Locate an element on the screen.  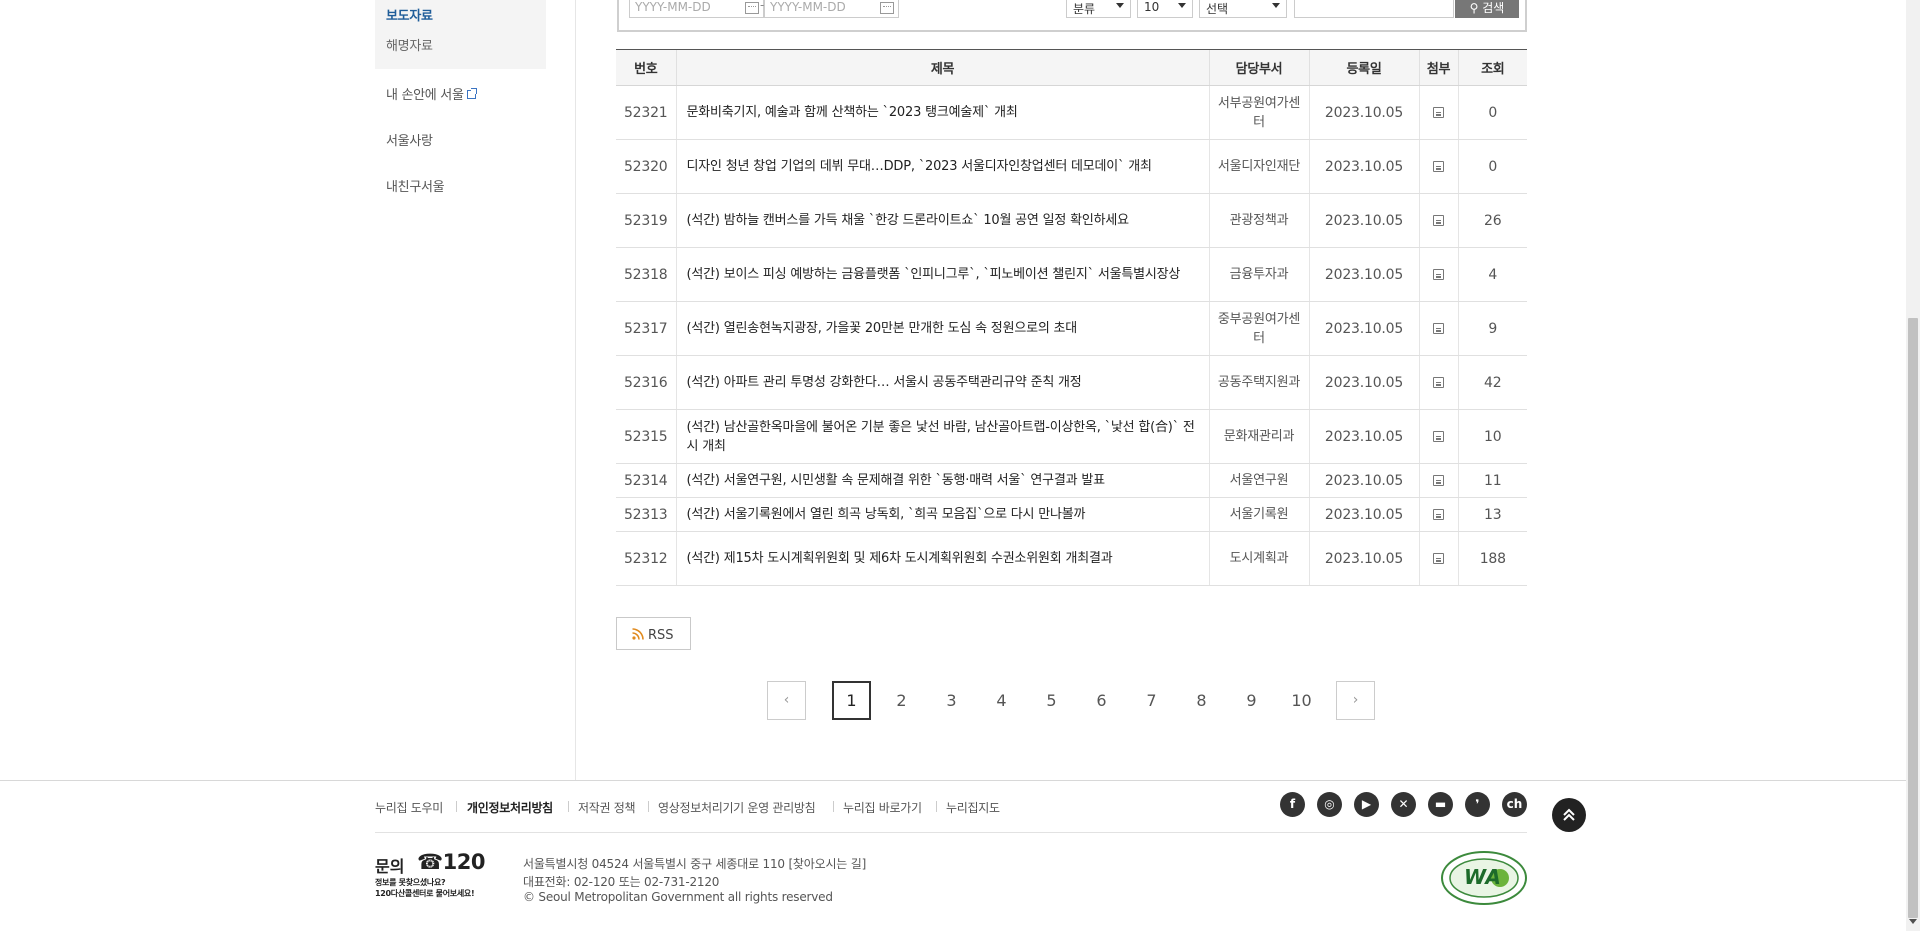
footer-link-shortcuts: 누리집 바로가기 is located at coordinates (882, 807).